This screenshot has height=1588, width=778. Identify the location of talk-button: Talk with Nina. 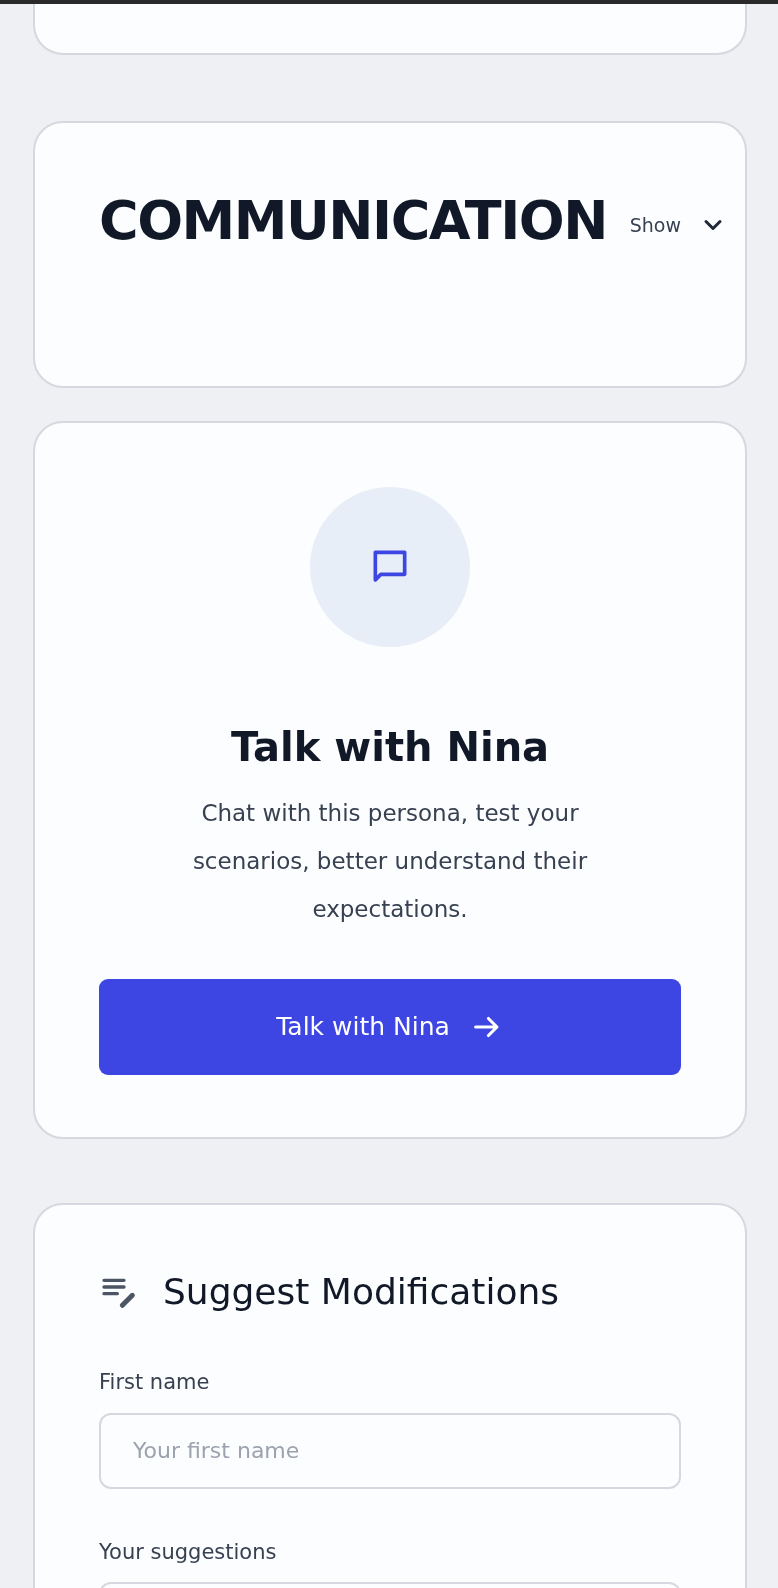
(390, 1027).